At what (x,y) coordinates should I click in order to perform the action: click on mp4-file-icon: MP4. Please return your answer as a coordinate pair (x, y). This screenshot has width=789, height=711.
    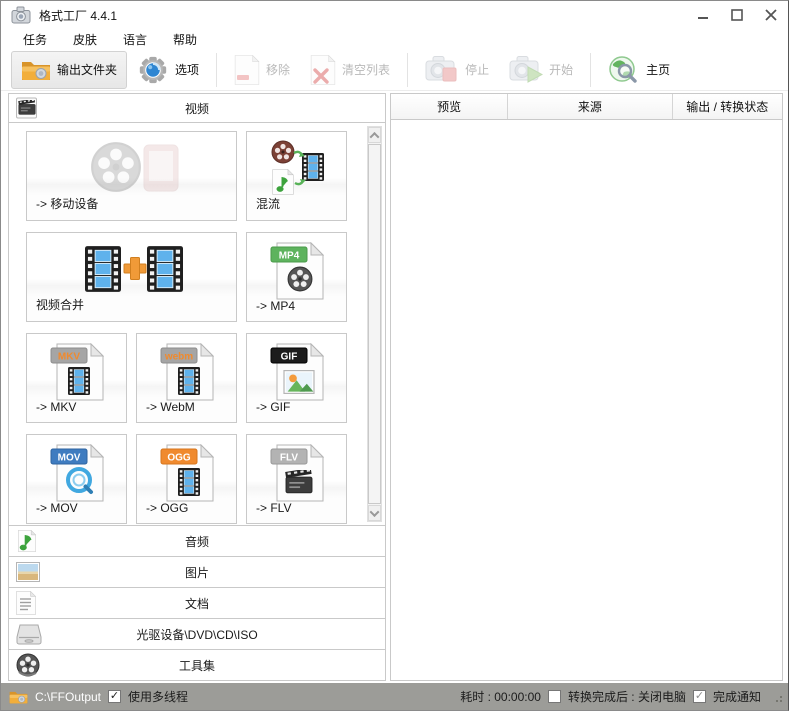
    Looking at the image, I should click on (296, 270).